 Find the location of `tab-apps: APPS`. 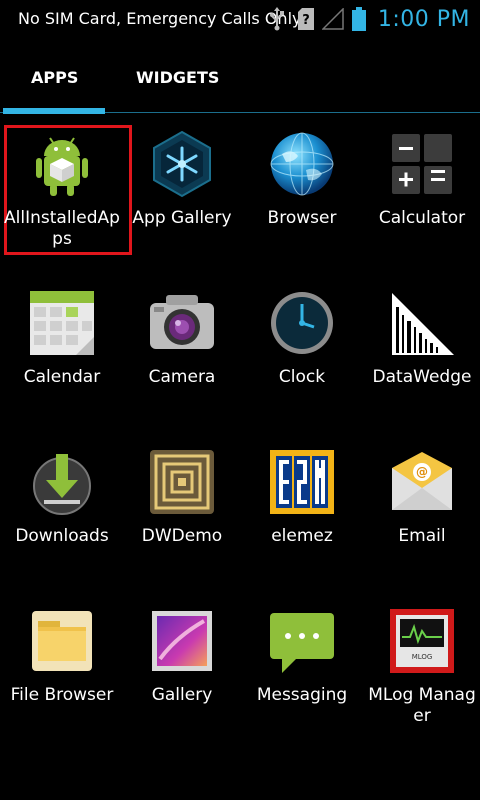

tab-apps: APPS is located at coordinates (54, 77).